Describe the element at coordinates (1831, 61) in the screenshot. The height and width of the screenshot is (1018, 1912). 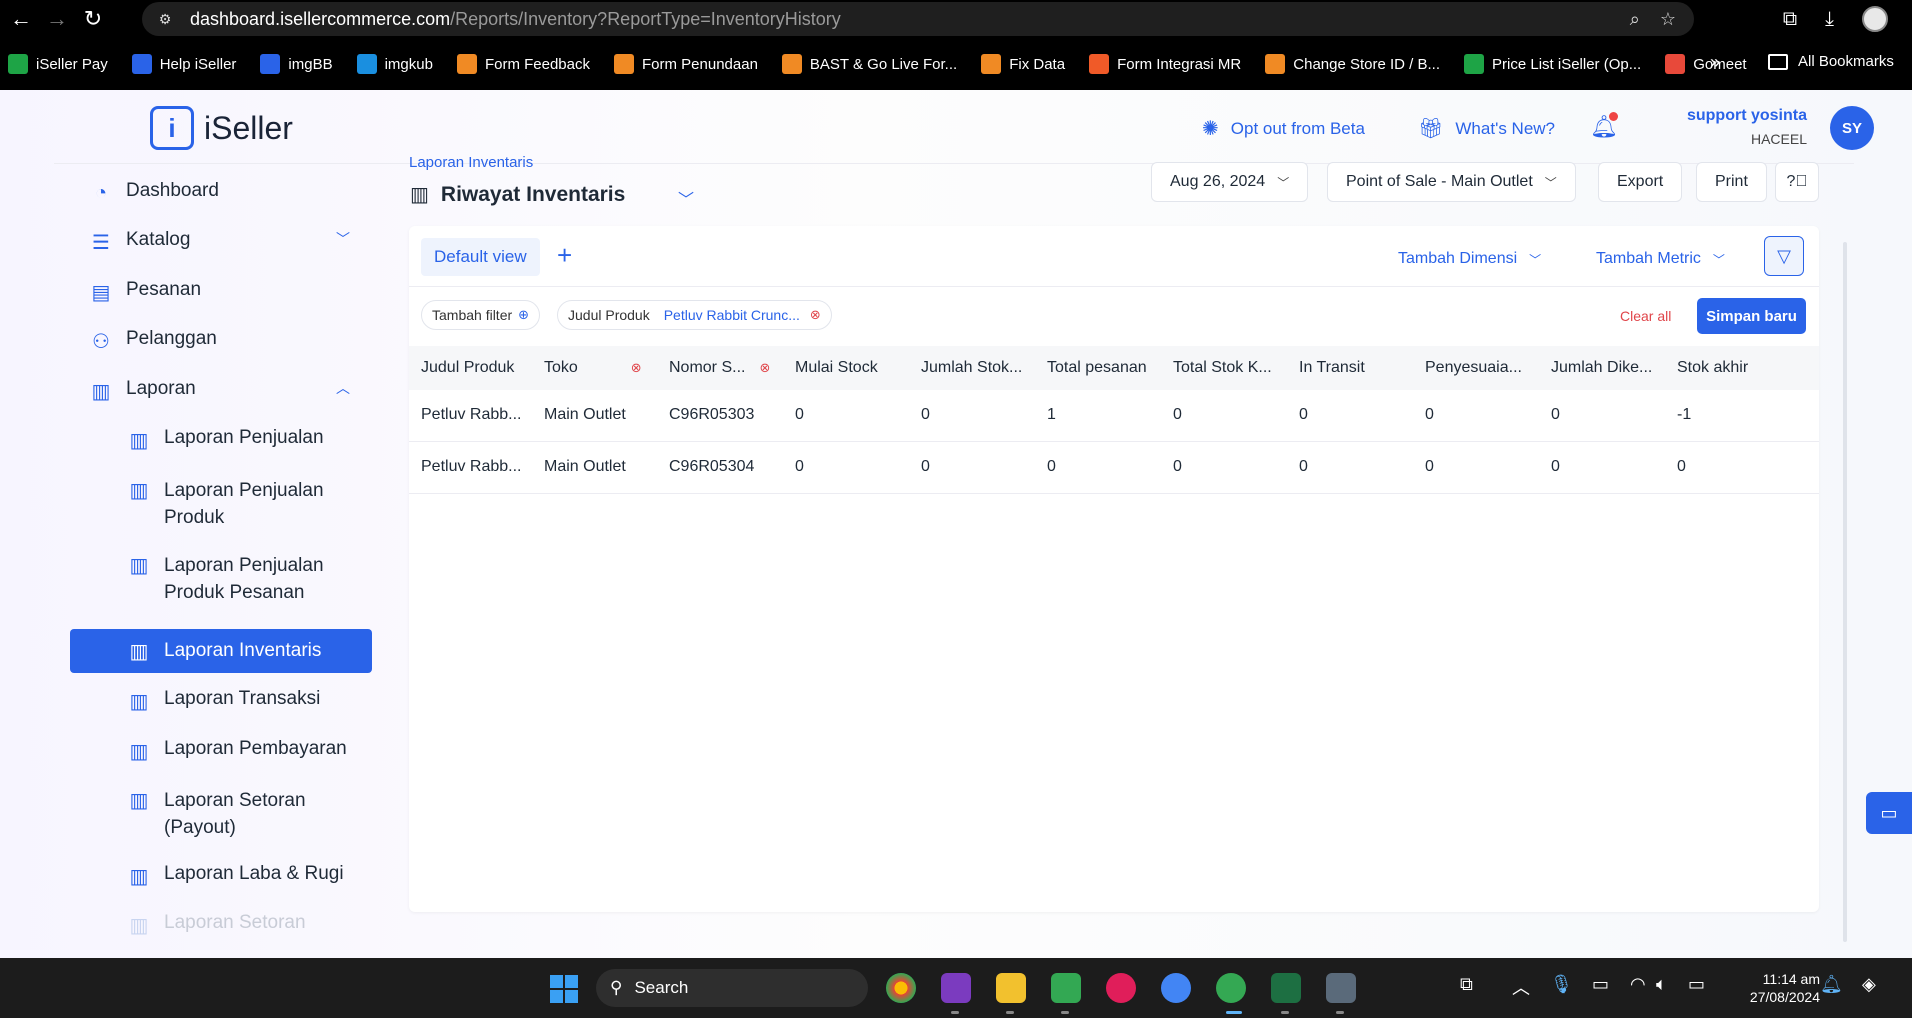
I see `all-bookmarks: All Bookmarks` at that location.